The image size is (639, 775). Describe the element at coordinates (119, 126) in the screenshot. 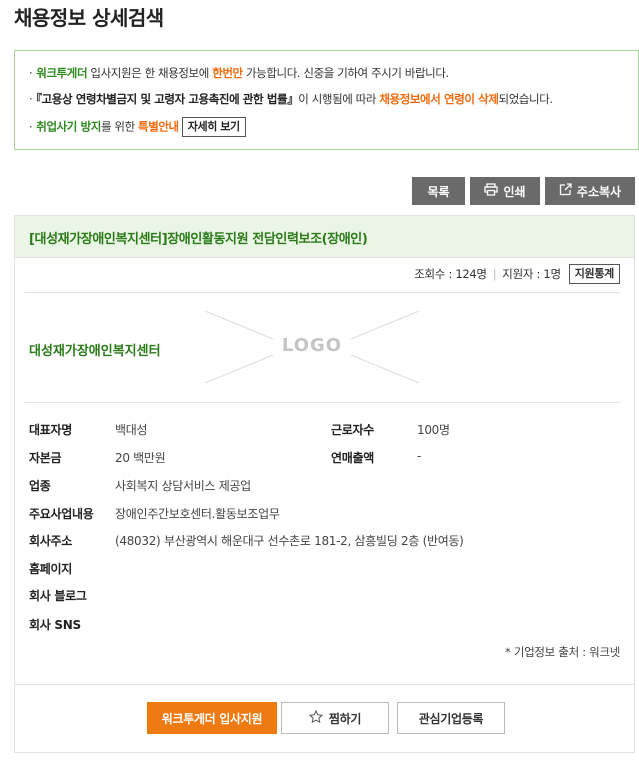

I see `notice-text: 를 위한` at that location.